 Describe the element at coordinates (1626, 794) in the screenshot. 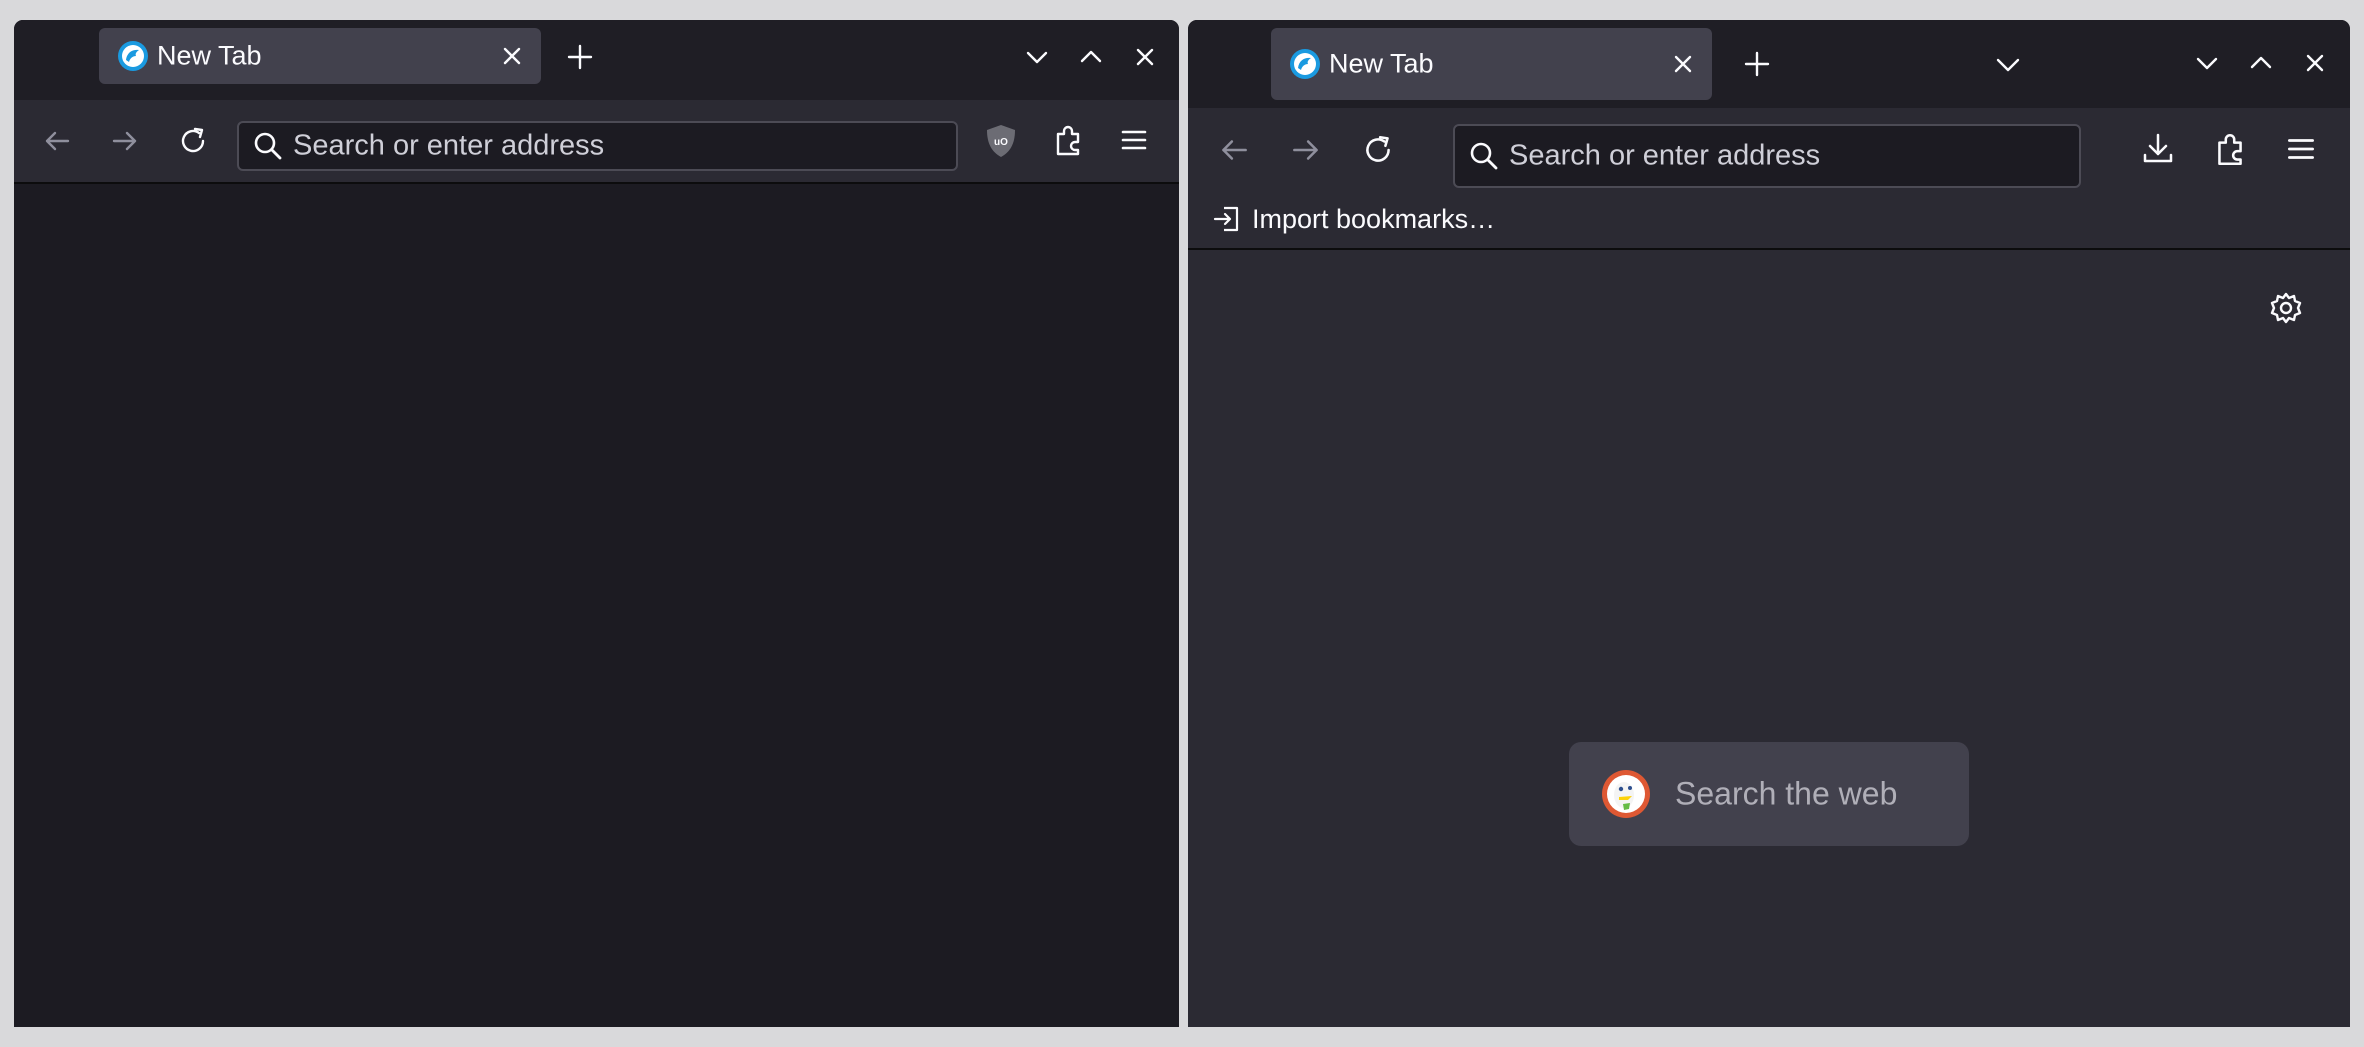

I see `duckduckgo-icon` at that location.